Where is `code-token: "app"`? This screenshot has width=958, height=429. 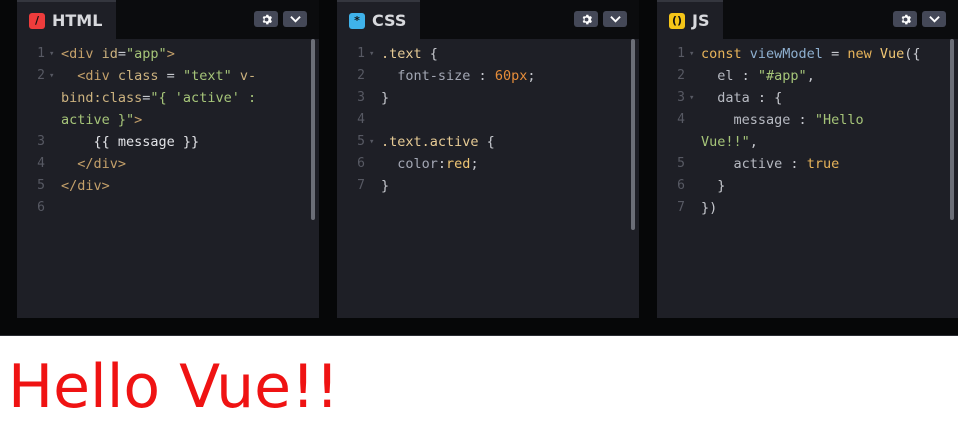 code-token: "app" is located at coordinates (146, 54).